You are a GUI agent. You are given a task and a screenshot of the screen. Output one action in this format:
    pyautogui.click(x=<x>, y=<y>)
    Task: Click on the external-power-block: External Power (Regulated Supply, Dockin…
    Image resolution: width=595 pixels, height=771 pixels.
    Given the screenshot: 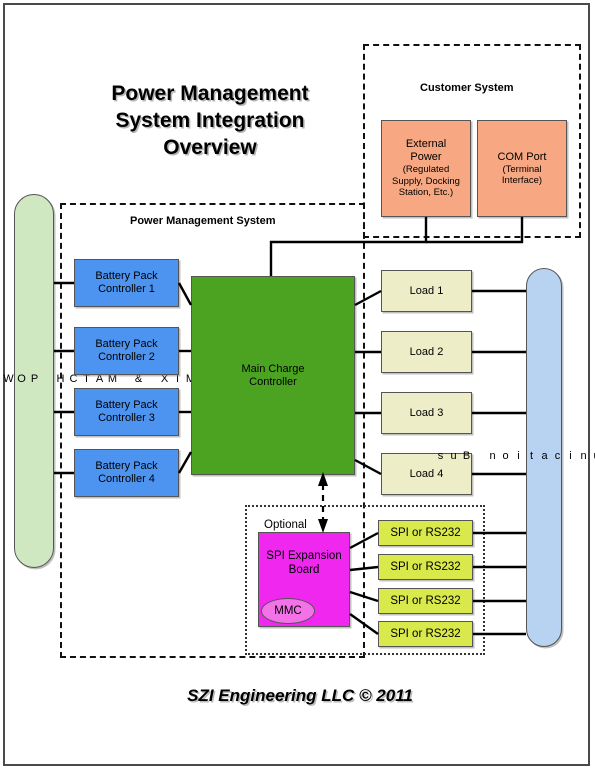 What is the action you would take?
    pyautogui.click(x=426, y=168)
    